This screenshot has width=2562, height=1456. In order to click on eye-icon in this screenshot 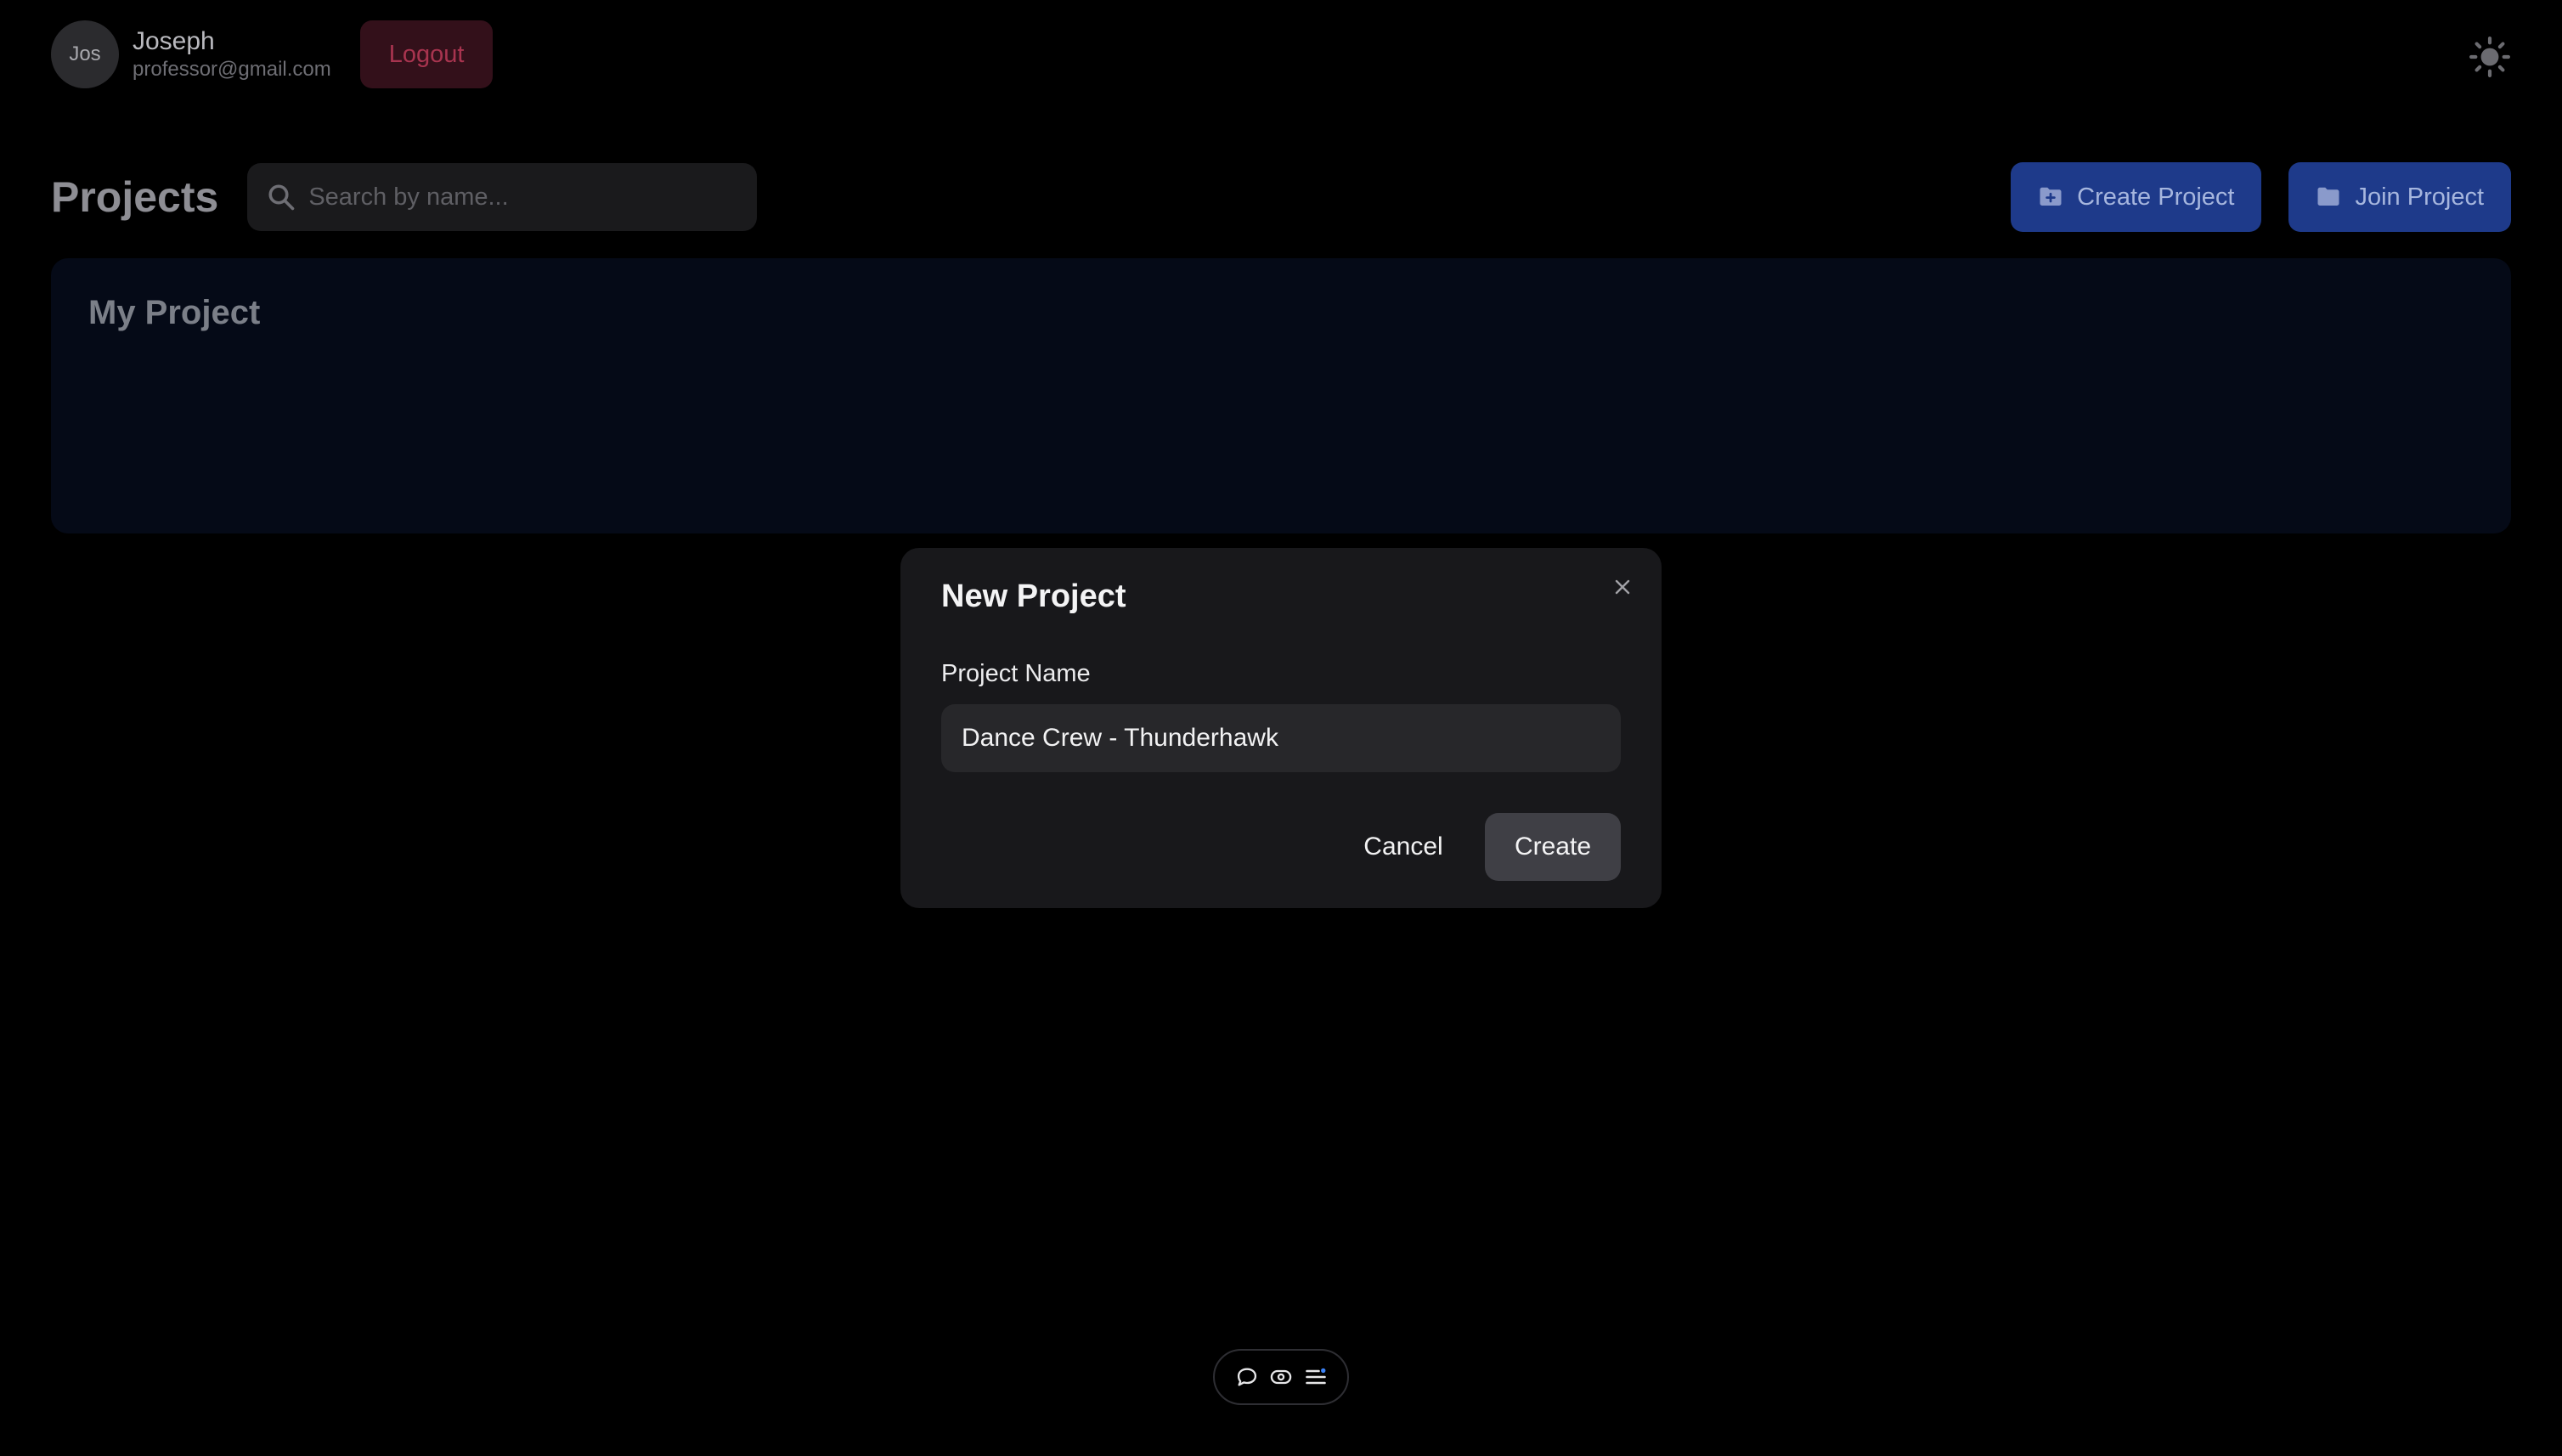, I will do `click(1281, 1377)`.